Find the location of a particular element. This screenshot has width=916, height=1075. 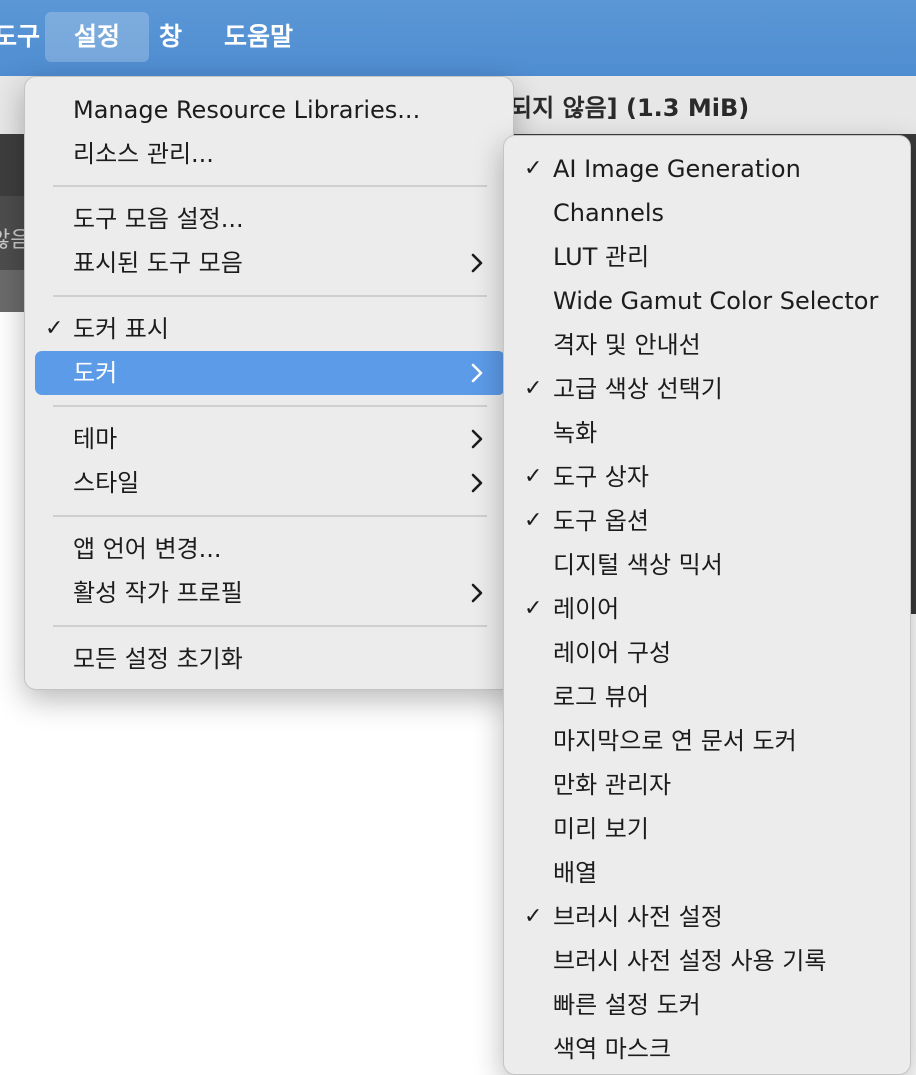

docker-item-ai-image-generation: ✓ AI Image Generation is located at coordinates (708, 169).